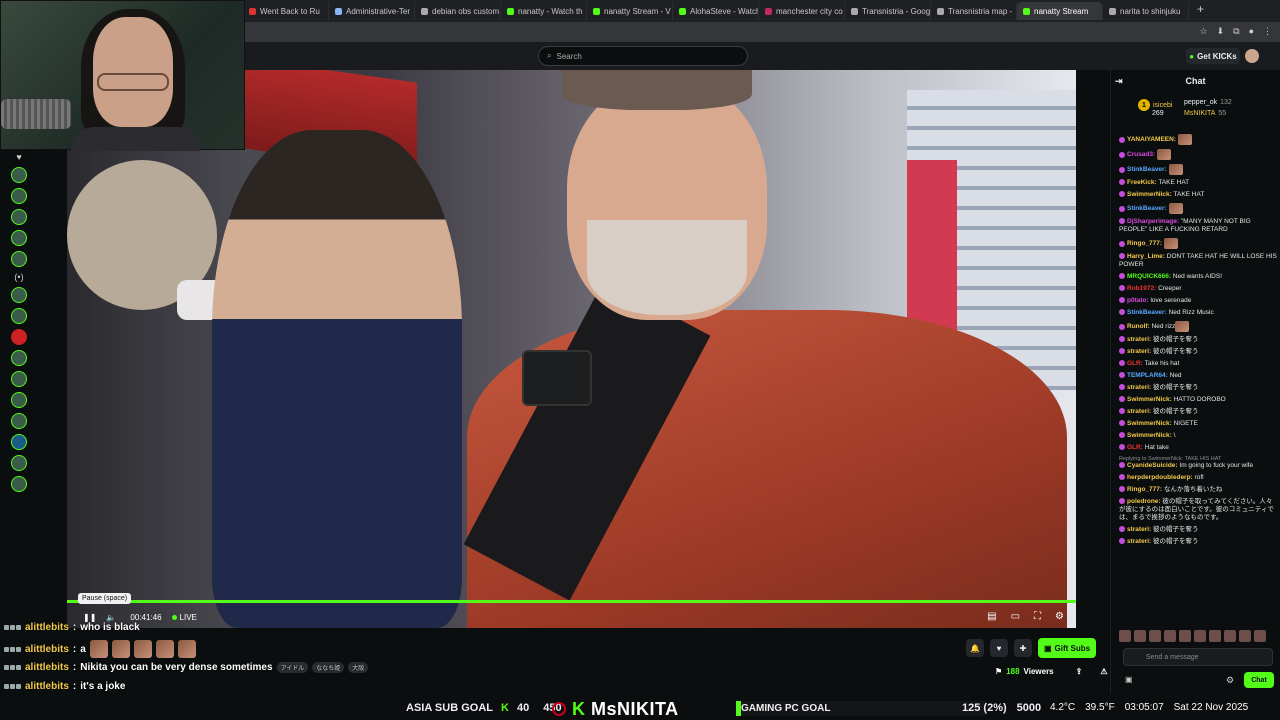 The image size is (1280, 720). What do you see at coordinates (1146, 256) in the screenshot?
I see `chat-username: Harry_Lime:` at bounding box center [1146, 256].